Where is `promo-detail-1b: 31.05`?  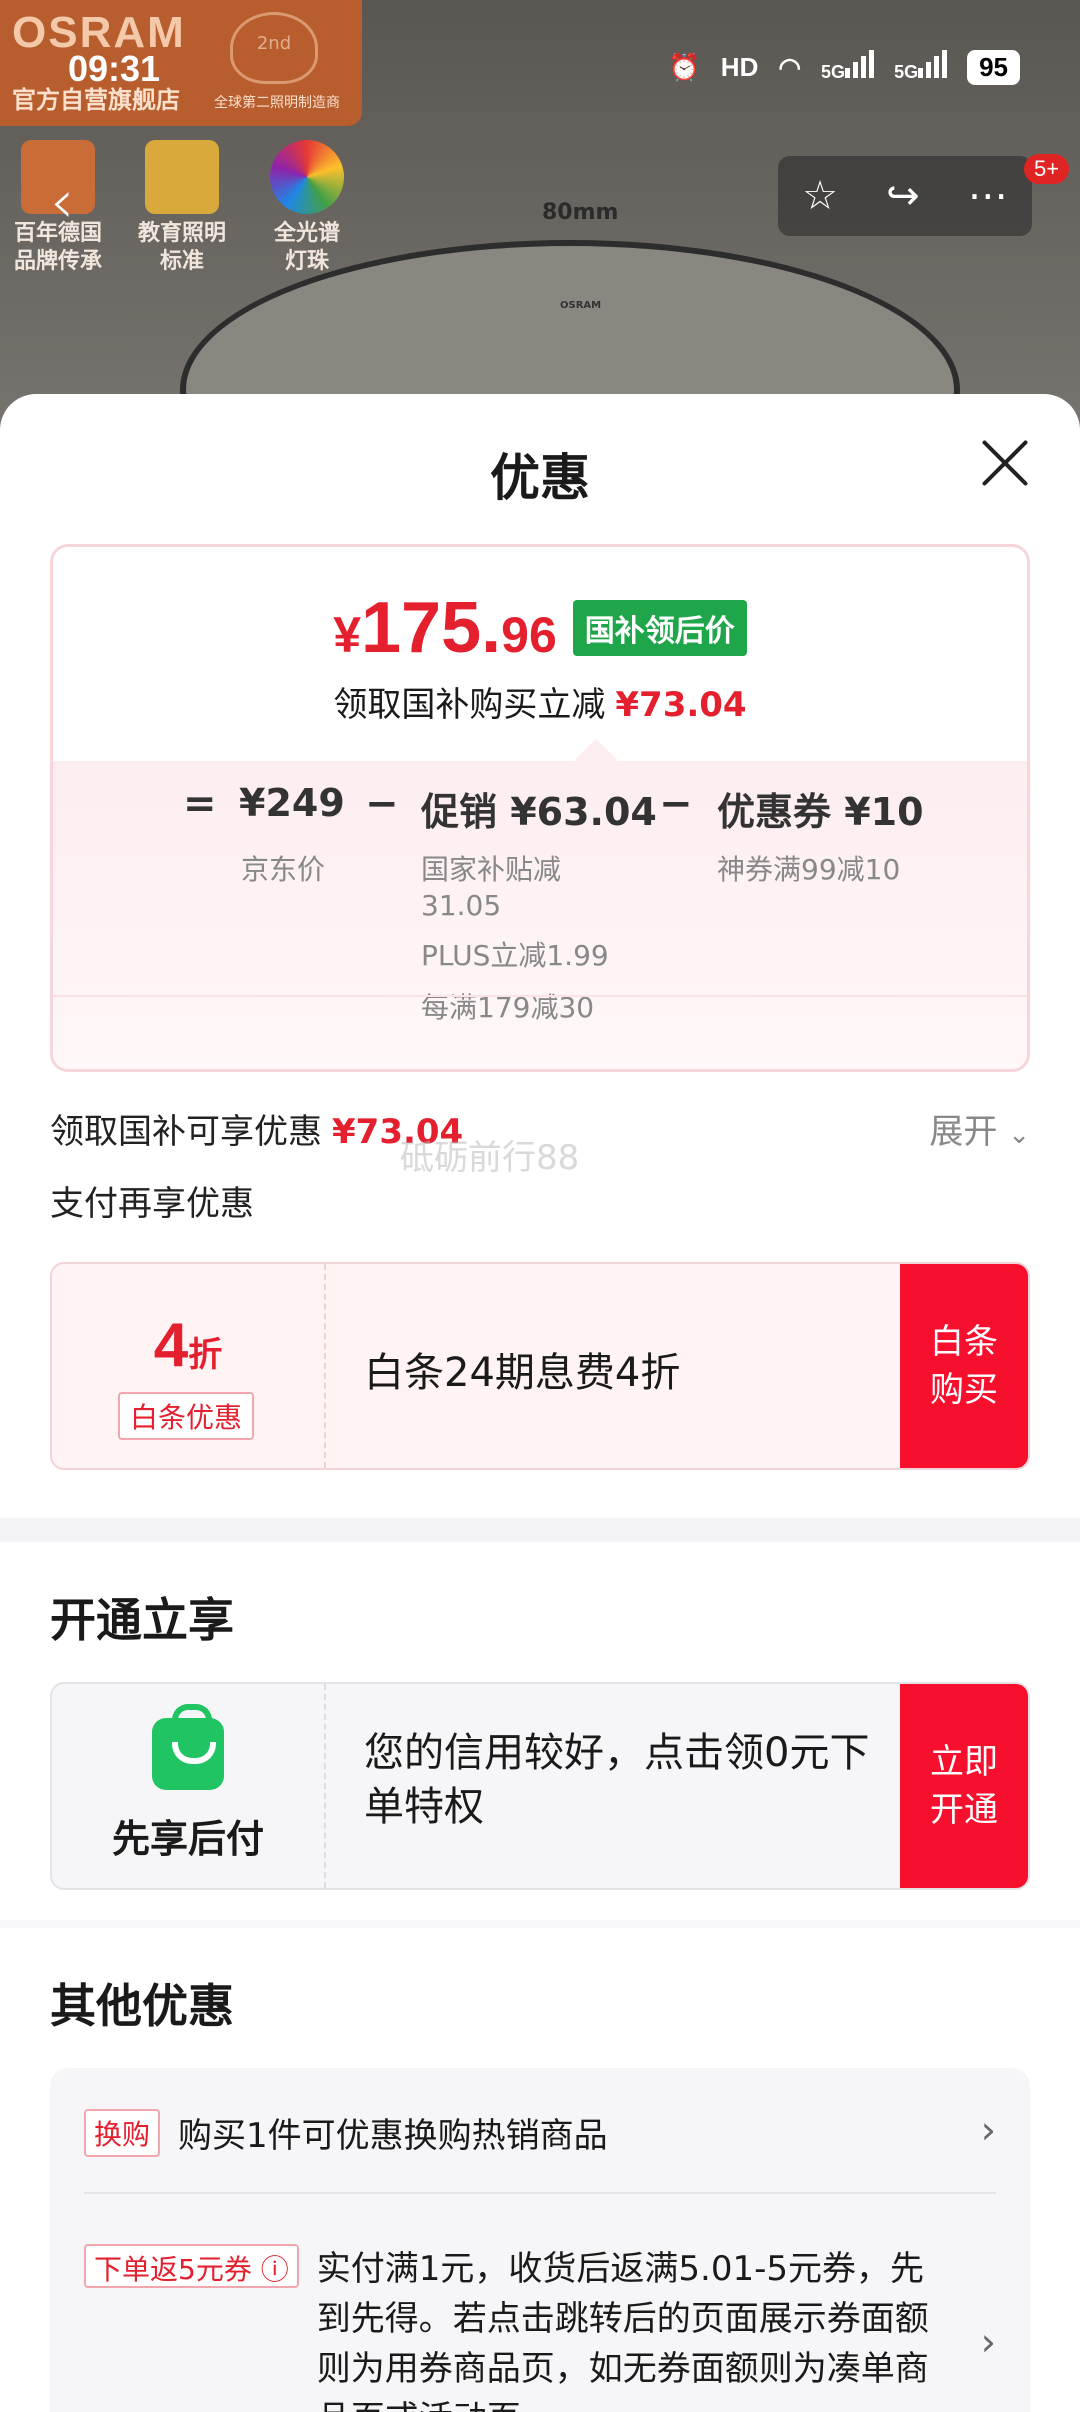
promo-detail-1b: 31.05 is located at coordinates (461, 905).